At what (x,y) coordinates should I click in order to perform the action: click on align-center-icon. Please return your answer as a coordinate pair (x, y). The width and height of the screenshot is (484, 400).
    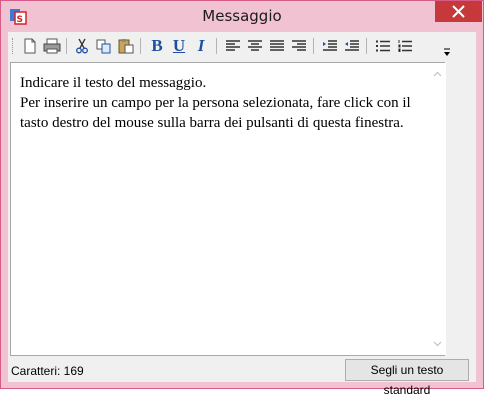
    Looking at the image, I should click on (255, 45).